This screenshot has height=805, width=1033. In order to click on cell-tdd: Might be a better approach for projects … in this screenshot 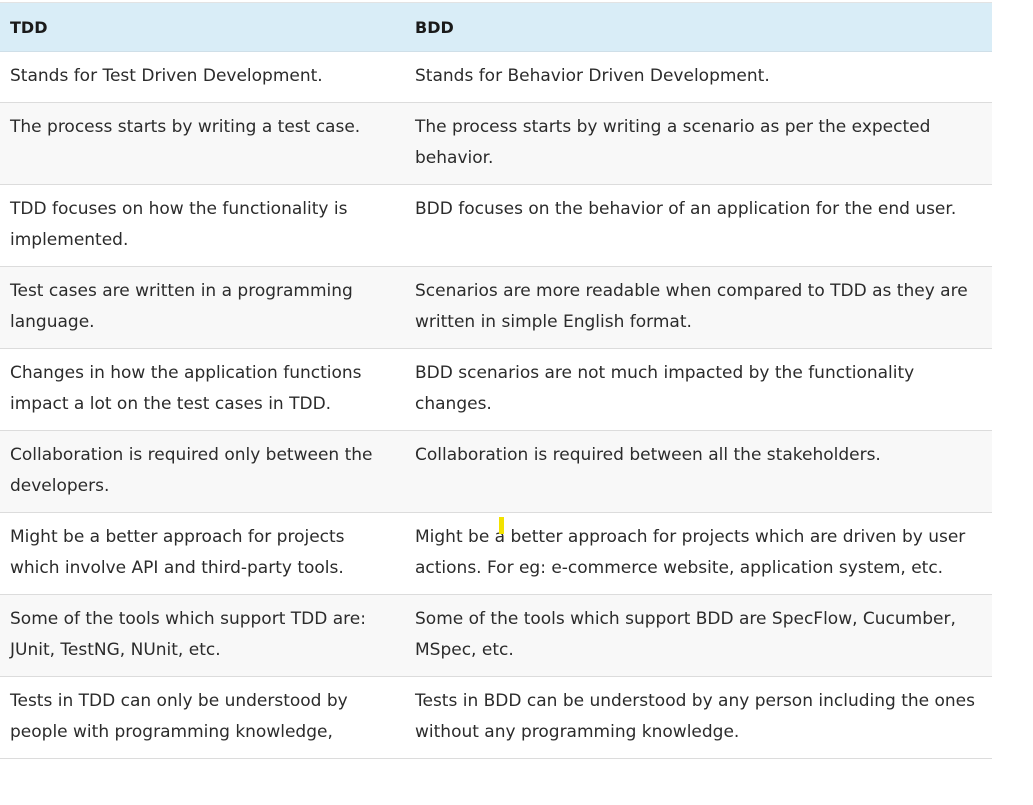, I will do `click(202, 553)`.